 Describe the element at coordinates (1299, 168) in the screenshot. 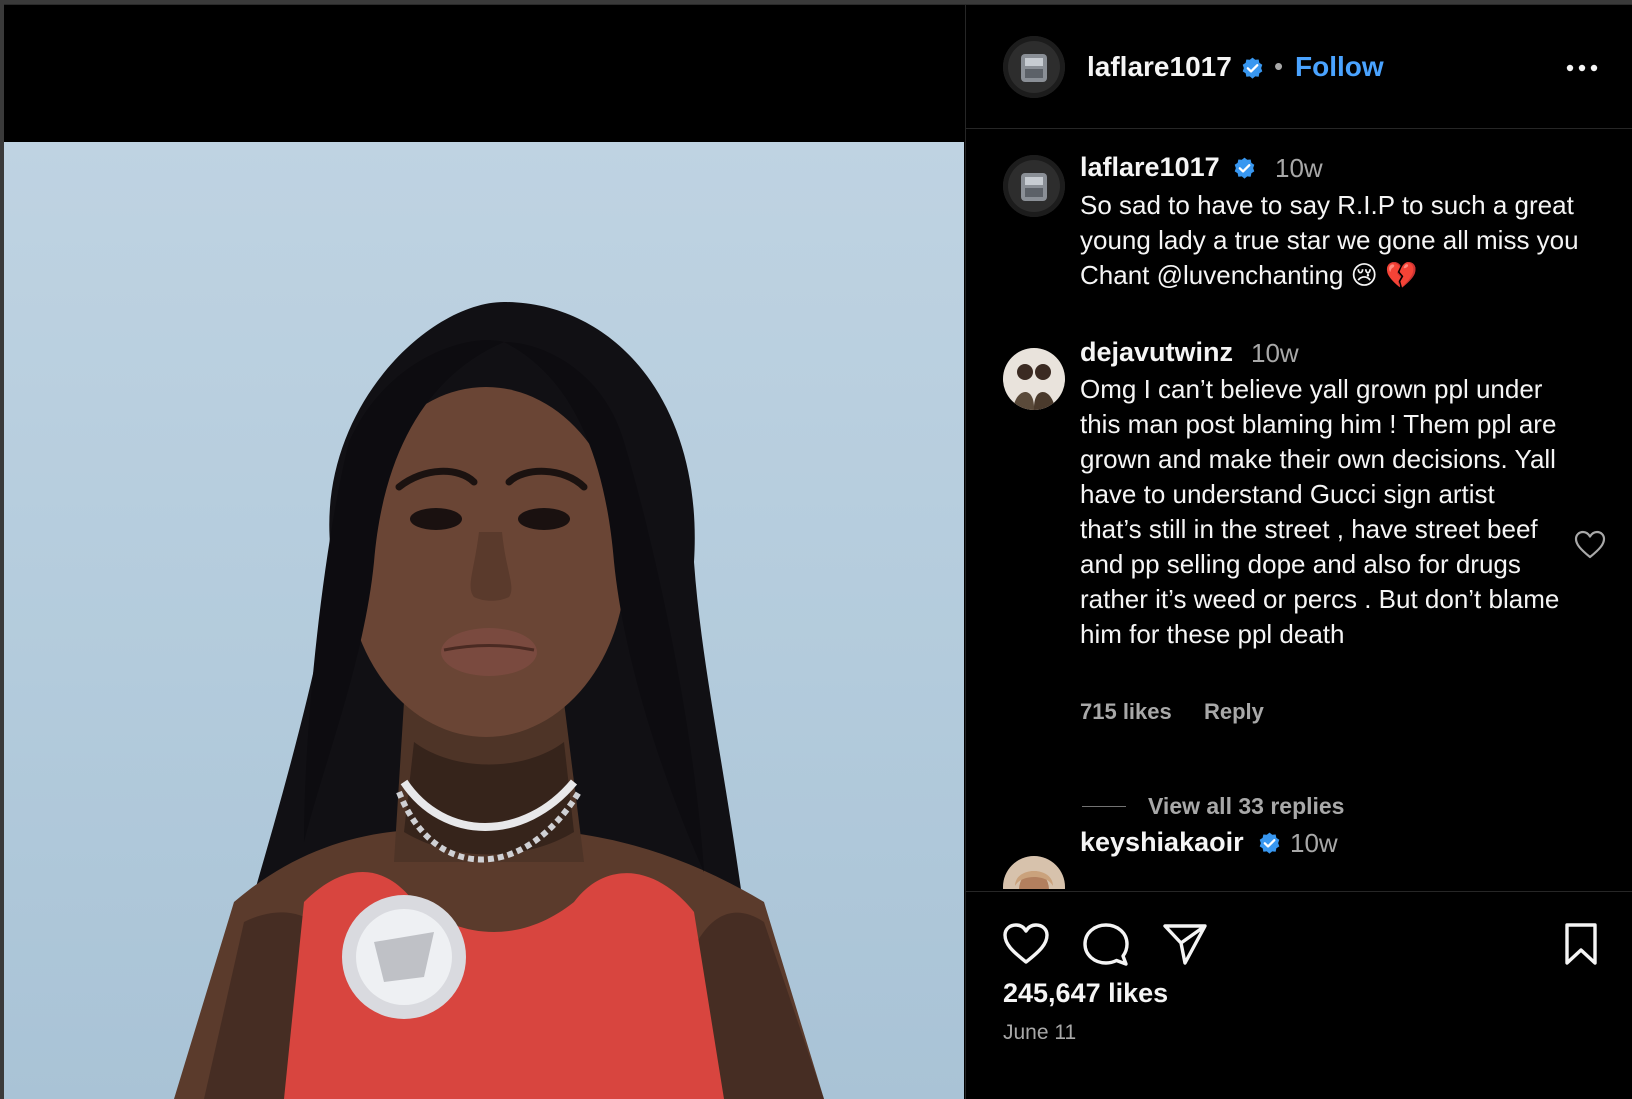

I see `caption-timestamp: 10w` at that location.